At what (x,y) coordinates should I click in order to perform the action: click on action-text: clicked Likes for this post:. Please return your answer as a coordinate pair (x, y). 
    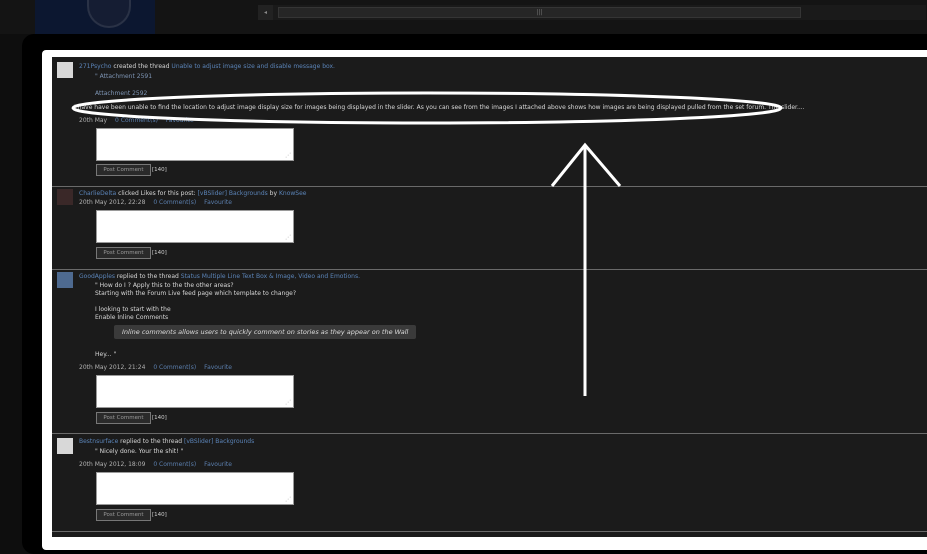
    Looking at the image, I should click on (157, 193).